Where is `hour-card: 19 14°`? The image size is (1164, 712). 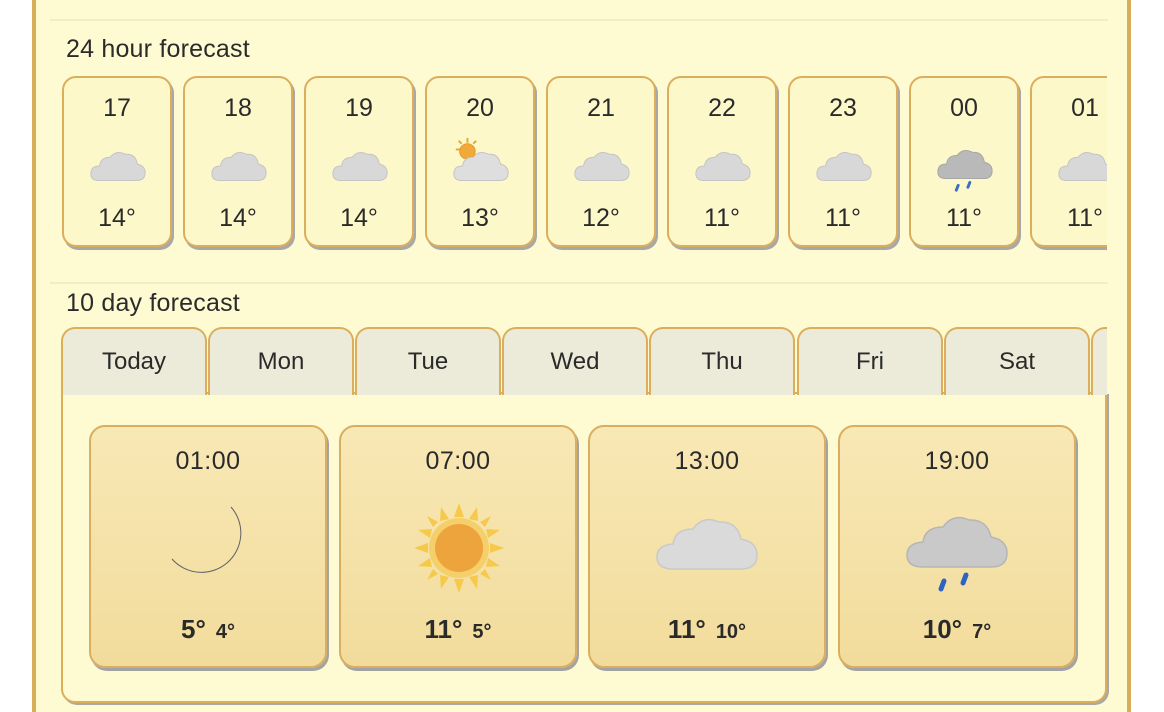
hour-card: 19 14° is located at coordinates (359, 161).